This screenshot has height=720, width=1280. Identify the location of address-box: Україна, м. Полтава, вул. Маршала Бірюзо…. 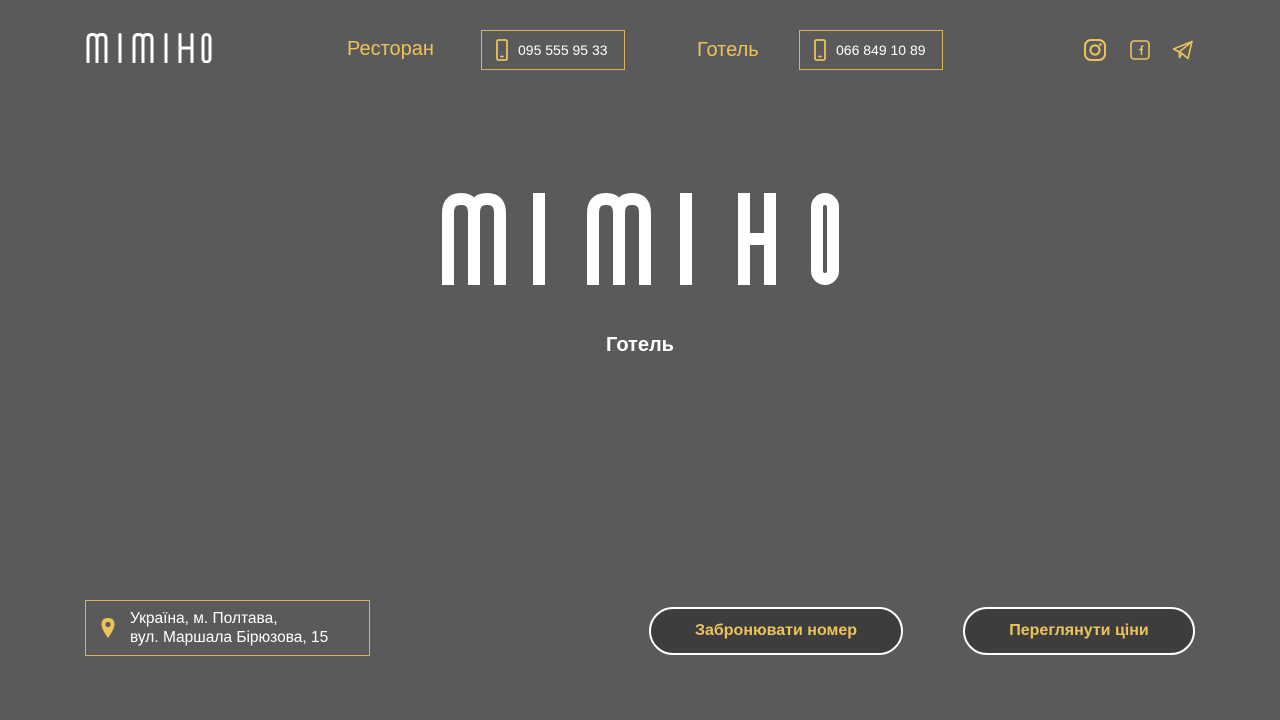
(227, 628).